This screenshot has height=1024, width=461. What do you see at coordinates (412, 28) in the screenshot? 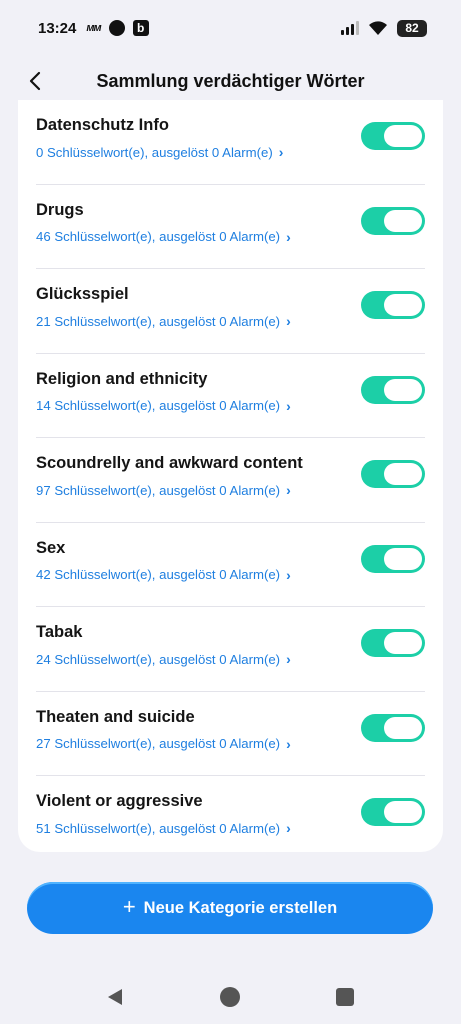
I see `battery-icon: 82` at bounding box center [412, 28].